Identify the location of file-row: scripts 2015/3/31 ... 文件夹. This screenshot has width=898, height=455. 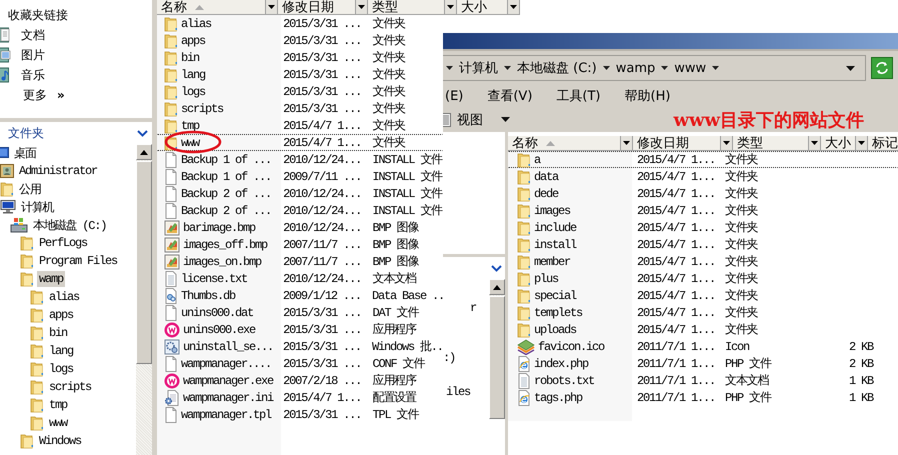
(300, 108).